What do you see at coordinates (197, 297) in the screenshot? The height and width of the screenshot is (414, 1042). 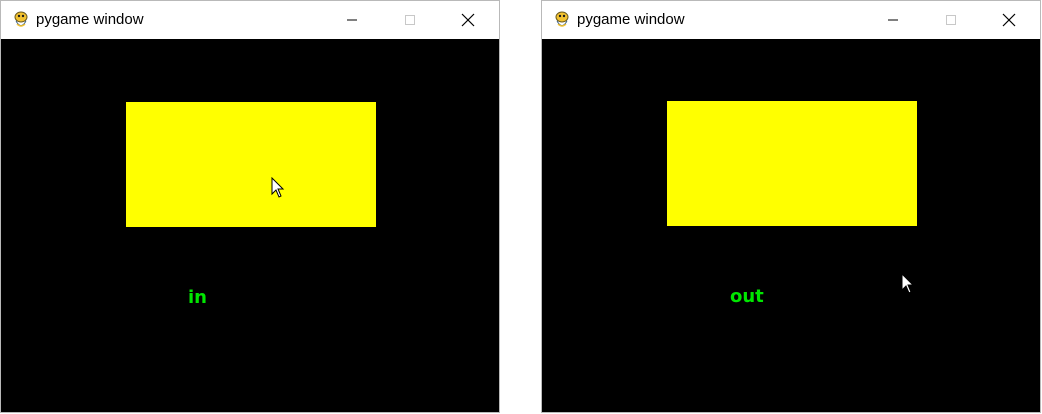 I see `status-text: in` at bounding box center [197, 297].